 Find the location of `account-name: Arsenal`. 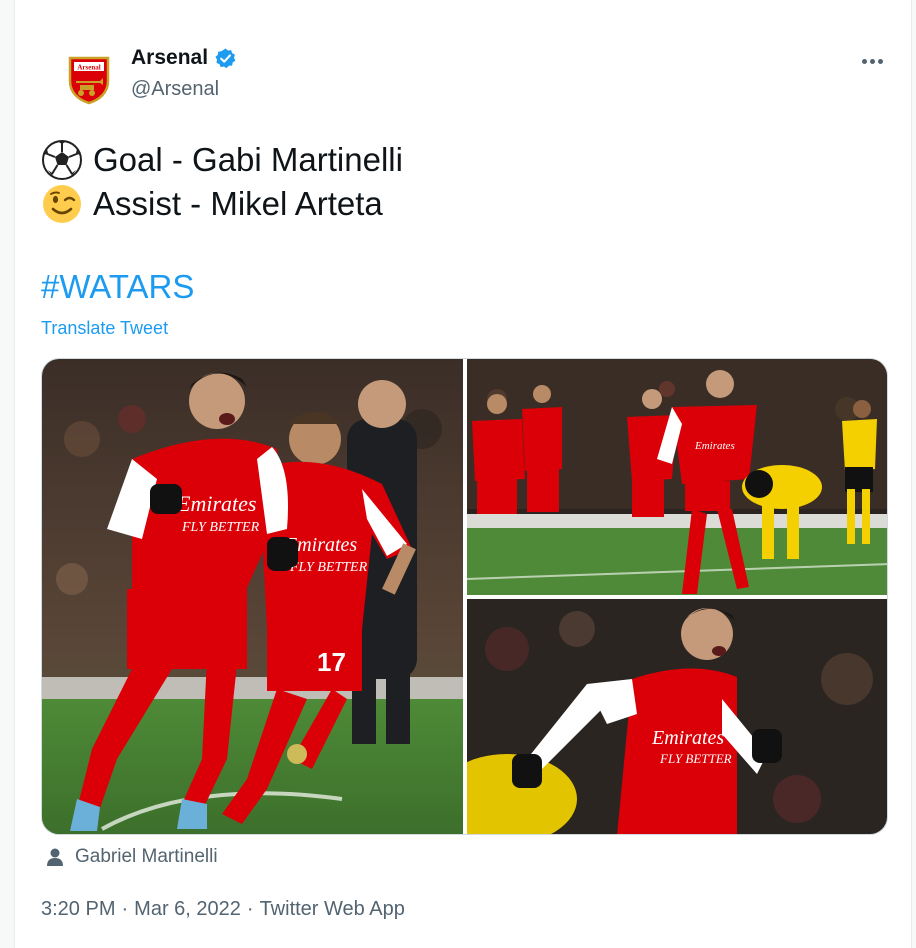

account-name: Arsenal is located at coordinates (169, 58).